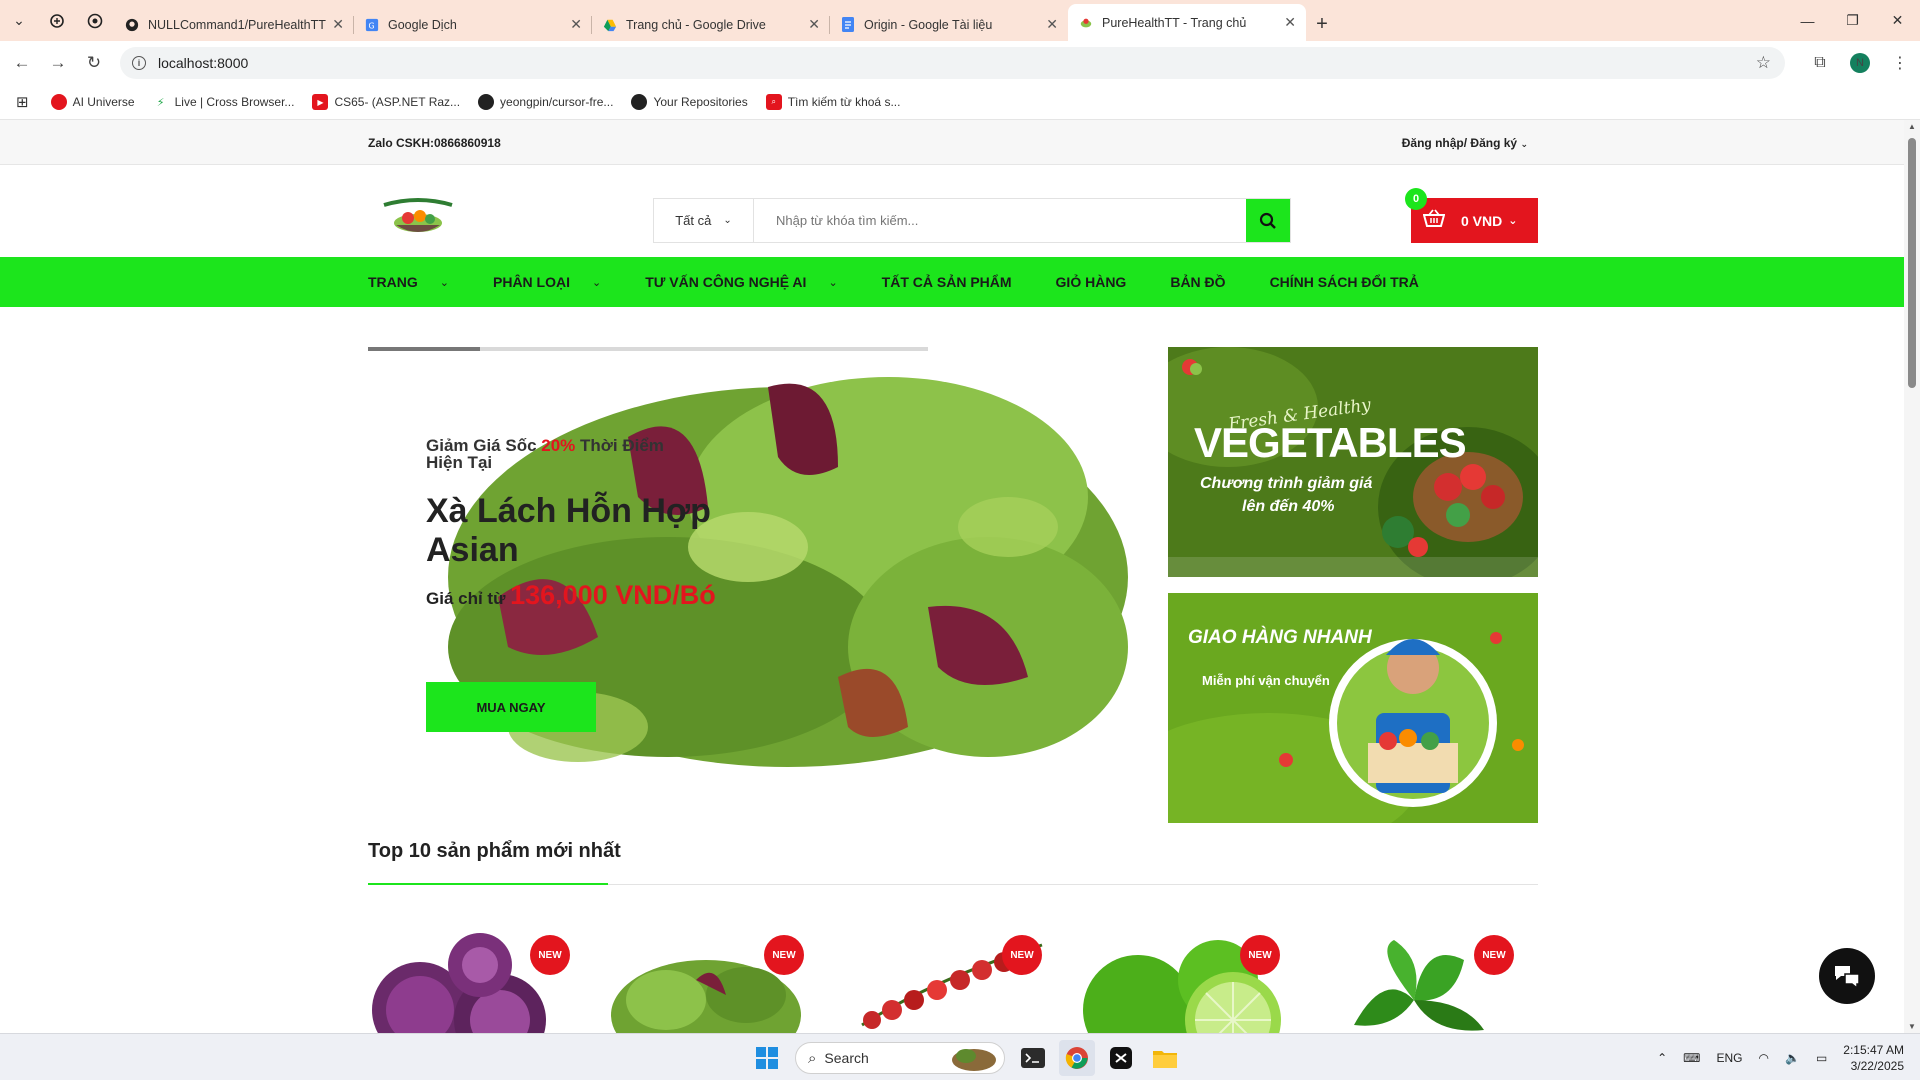 The width and height of the screenshot is (1920, 1080). I want to click on nav-item-trang: TRANG ⌄, so click(408, 282).